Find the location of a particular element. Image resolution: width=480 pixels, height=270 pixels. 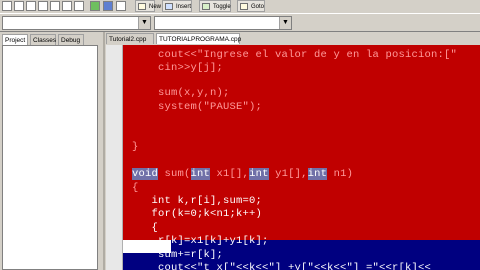

insert-label: Insert is located at coordinates (184, 7).